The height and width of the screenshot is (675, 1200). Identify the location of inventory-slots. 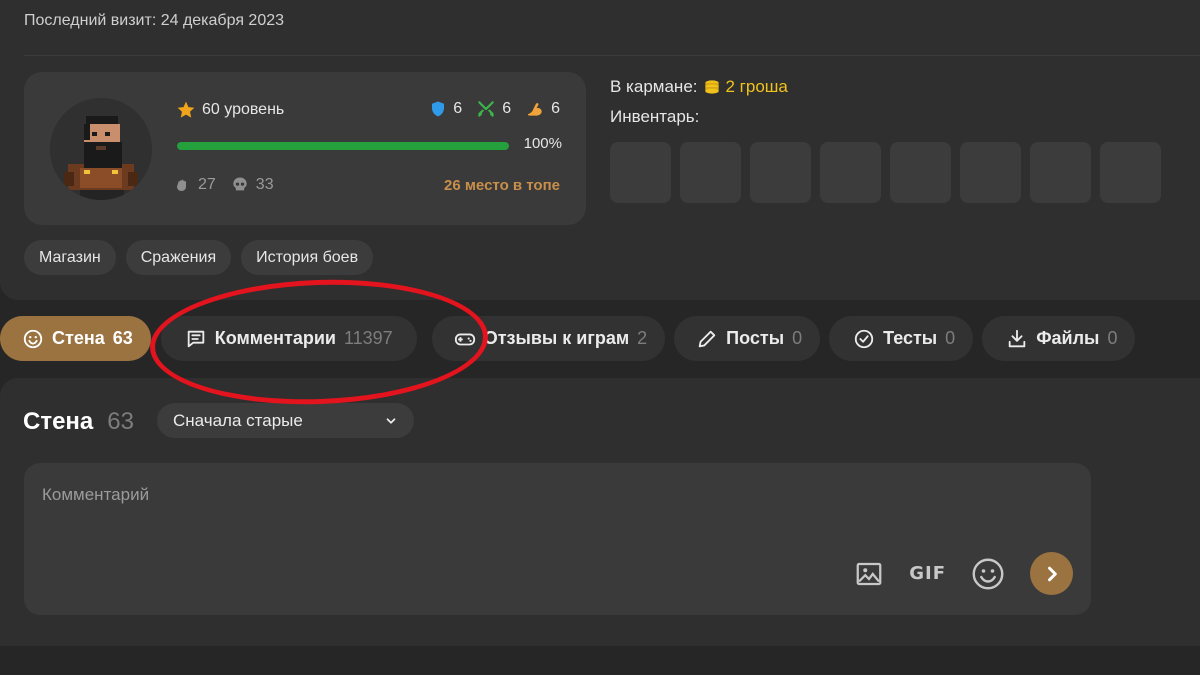
(885, 172).